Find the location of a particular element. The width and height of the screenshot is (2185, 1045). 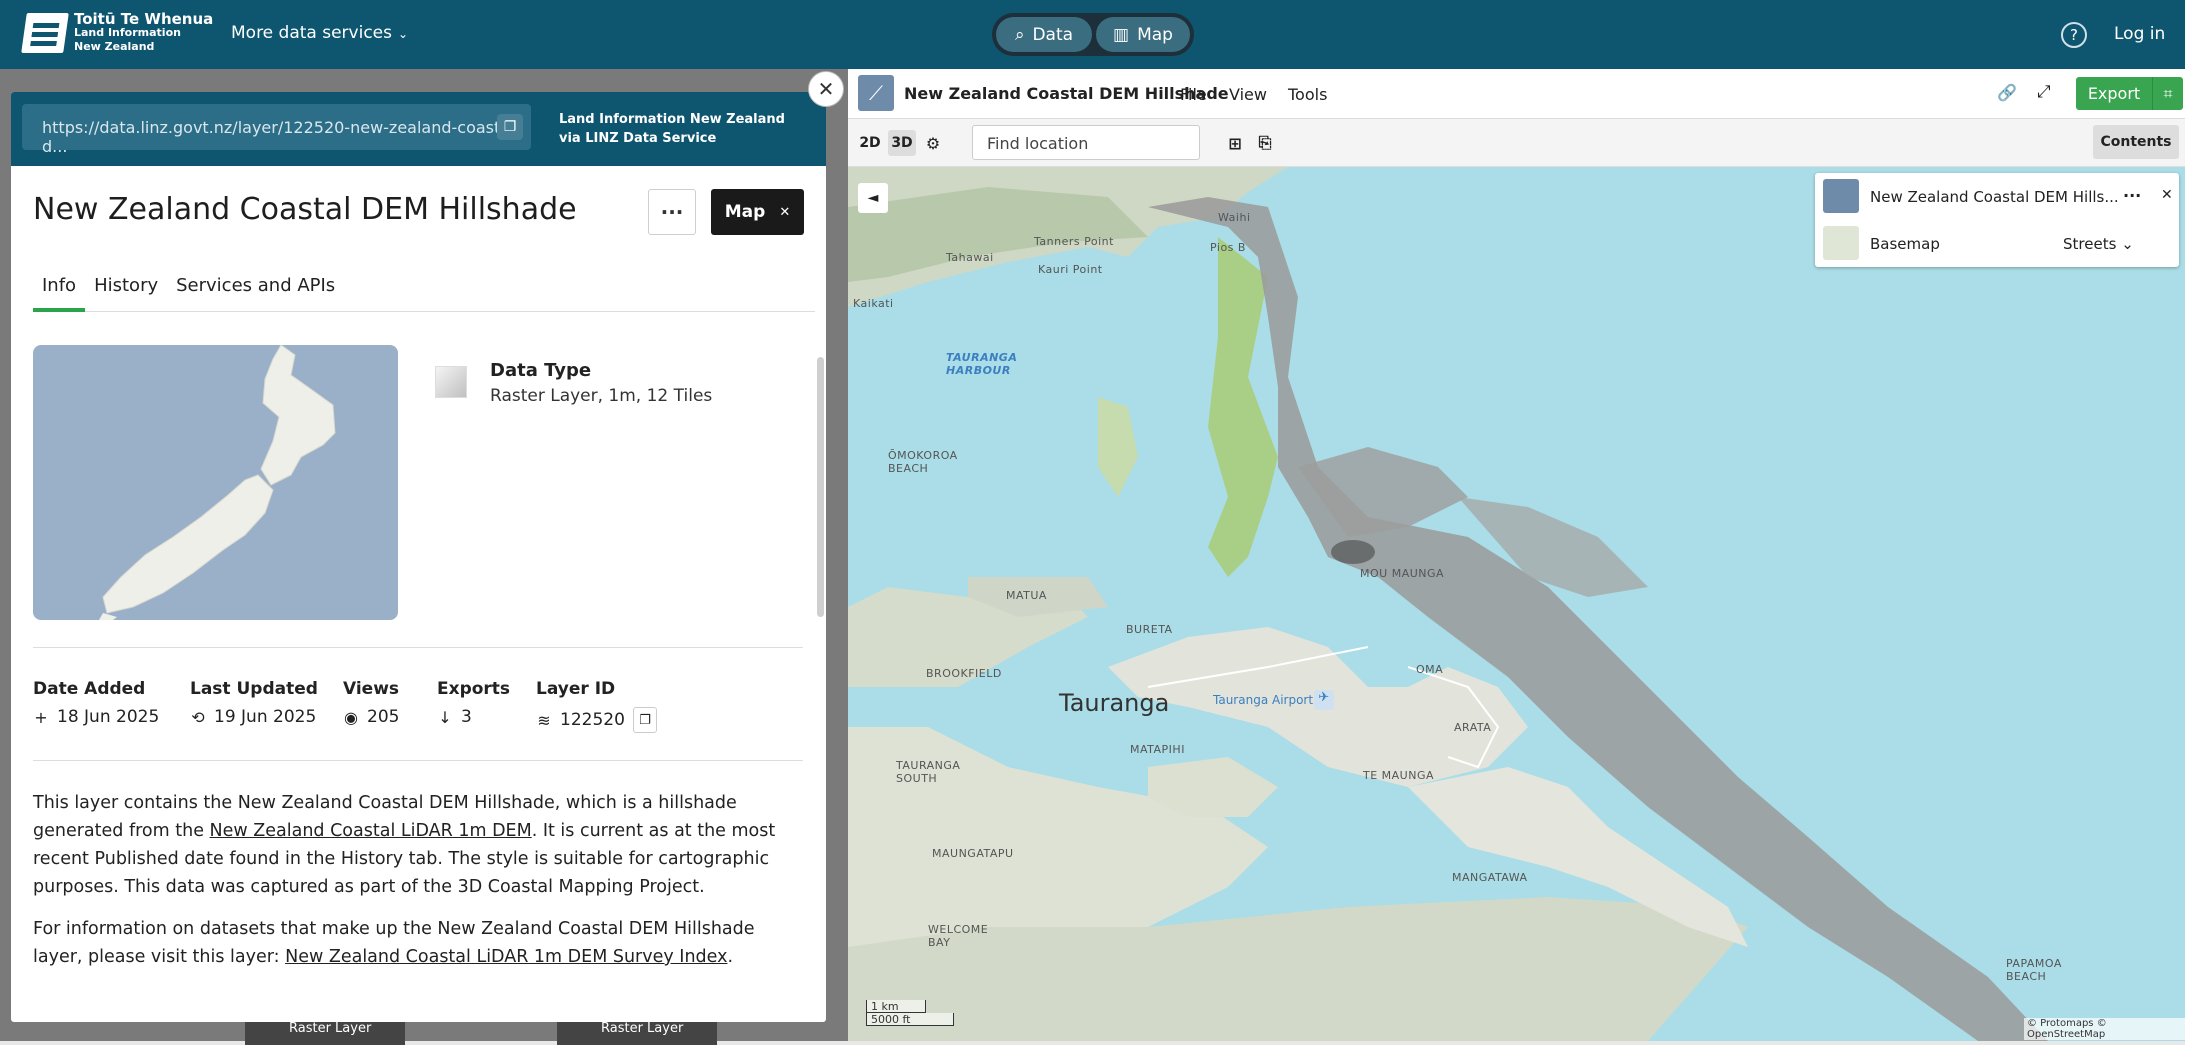

stat-exports: Exports ↓ 3 is located at coordinates (473, 703).